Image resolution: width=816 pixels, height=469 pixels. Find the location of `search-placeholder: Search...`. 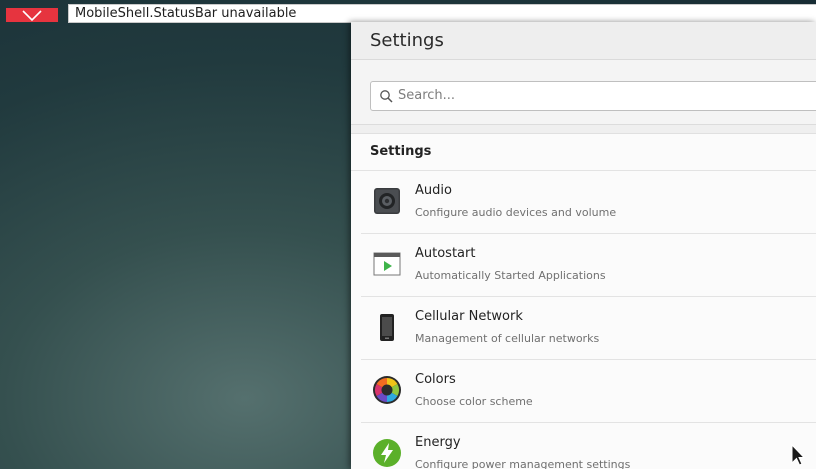

search-placeholder: Search... is located at coordinates (427, 95).